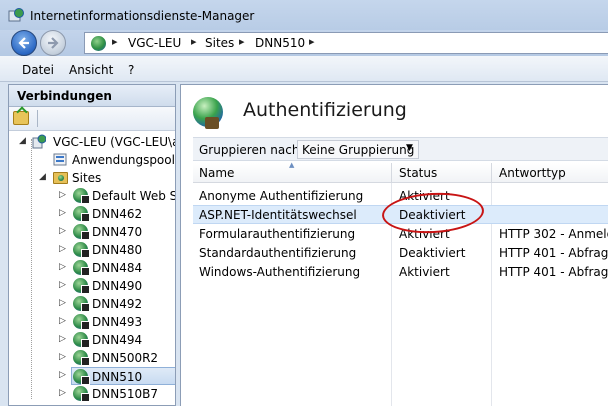 Image resolution: width=608 pixels, height=406 pixels. Describe the element at coordinates (21, 118) in the screenshot. I see `connect-icon` at that location.